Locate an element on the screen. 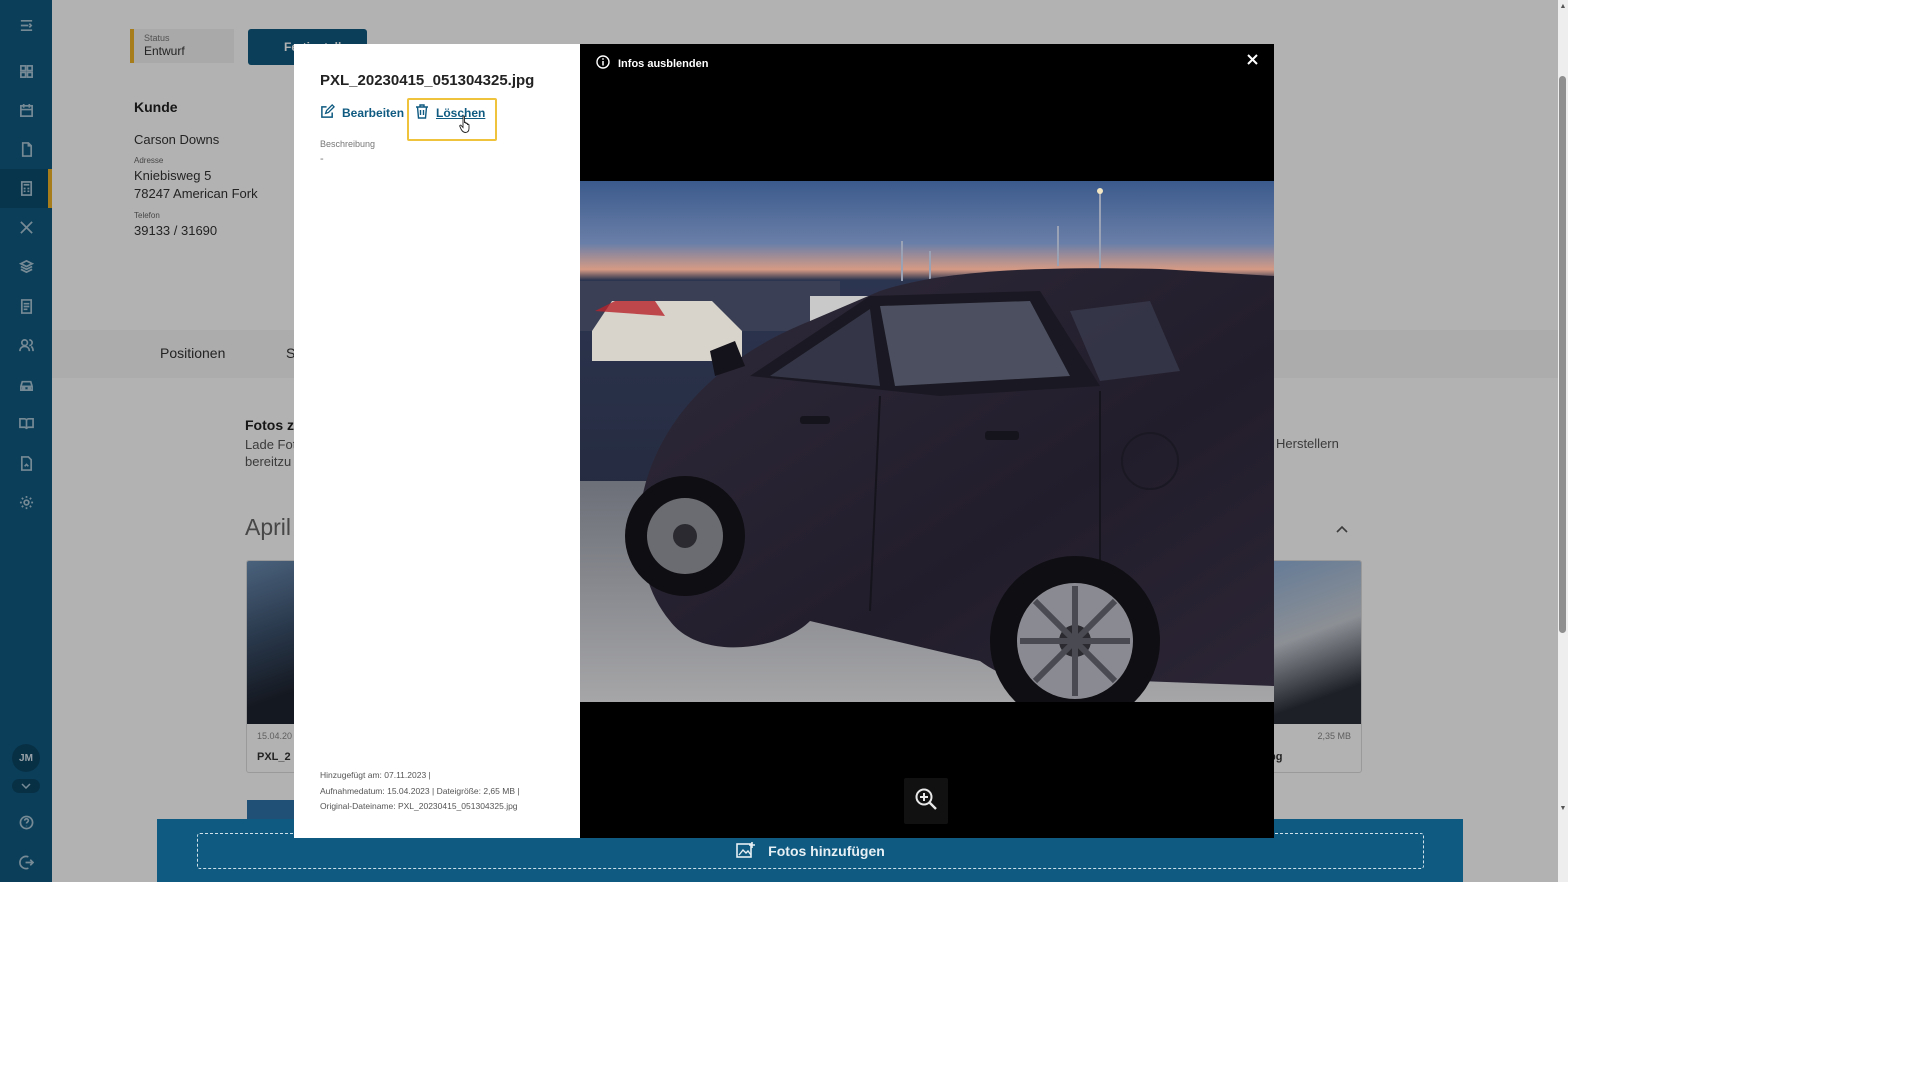 This screenshot has height=1080, width=1920. close-button is located at coordinates (1252, 61).